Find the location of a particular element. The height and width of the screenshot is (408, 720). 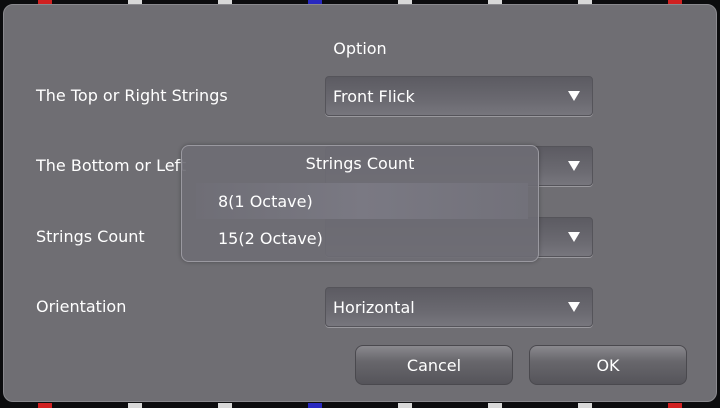

option-8-strings: 8(1 Octave) is located at coordinates (362, 201).